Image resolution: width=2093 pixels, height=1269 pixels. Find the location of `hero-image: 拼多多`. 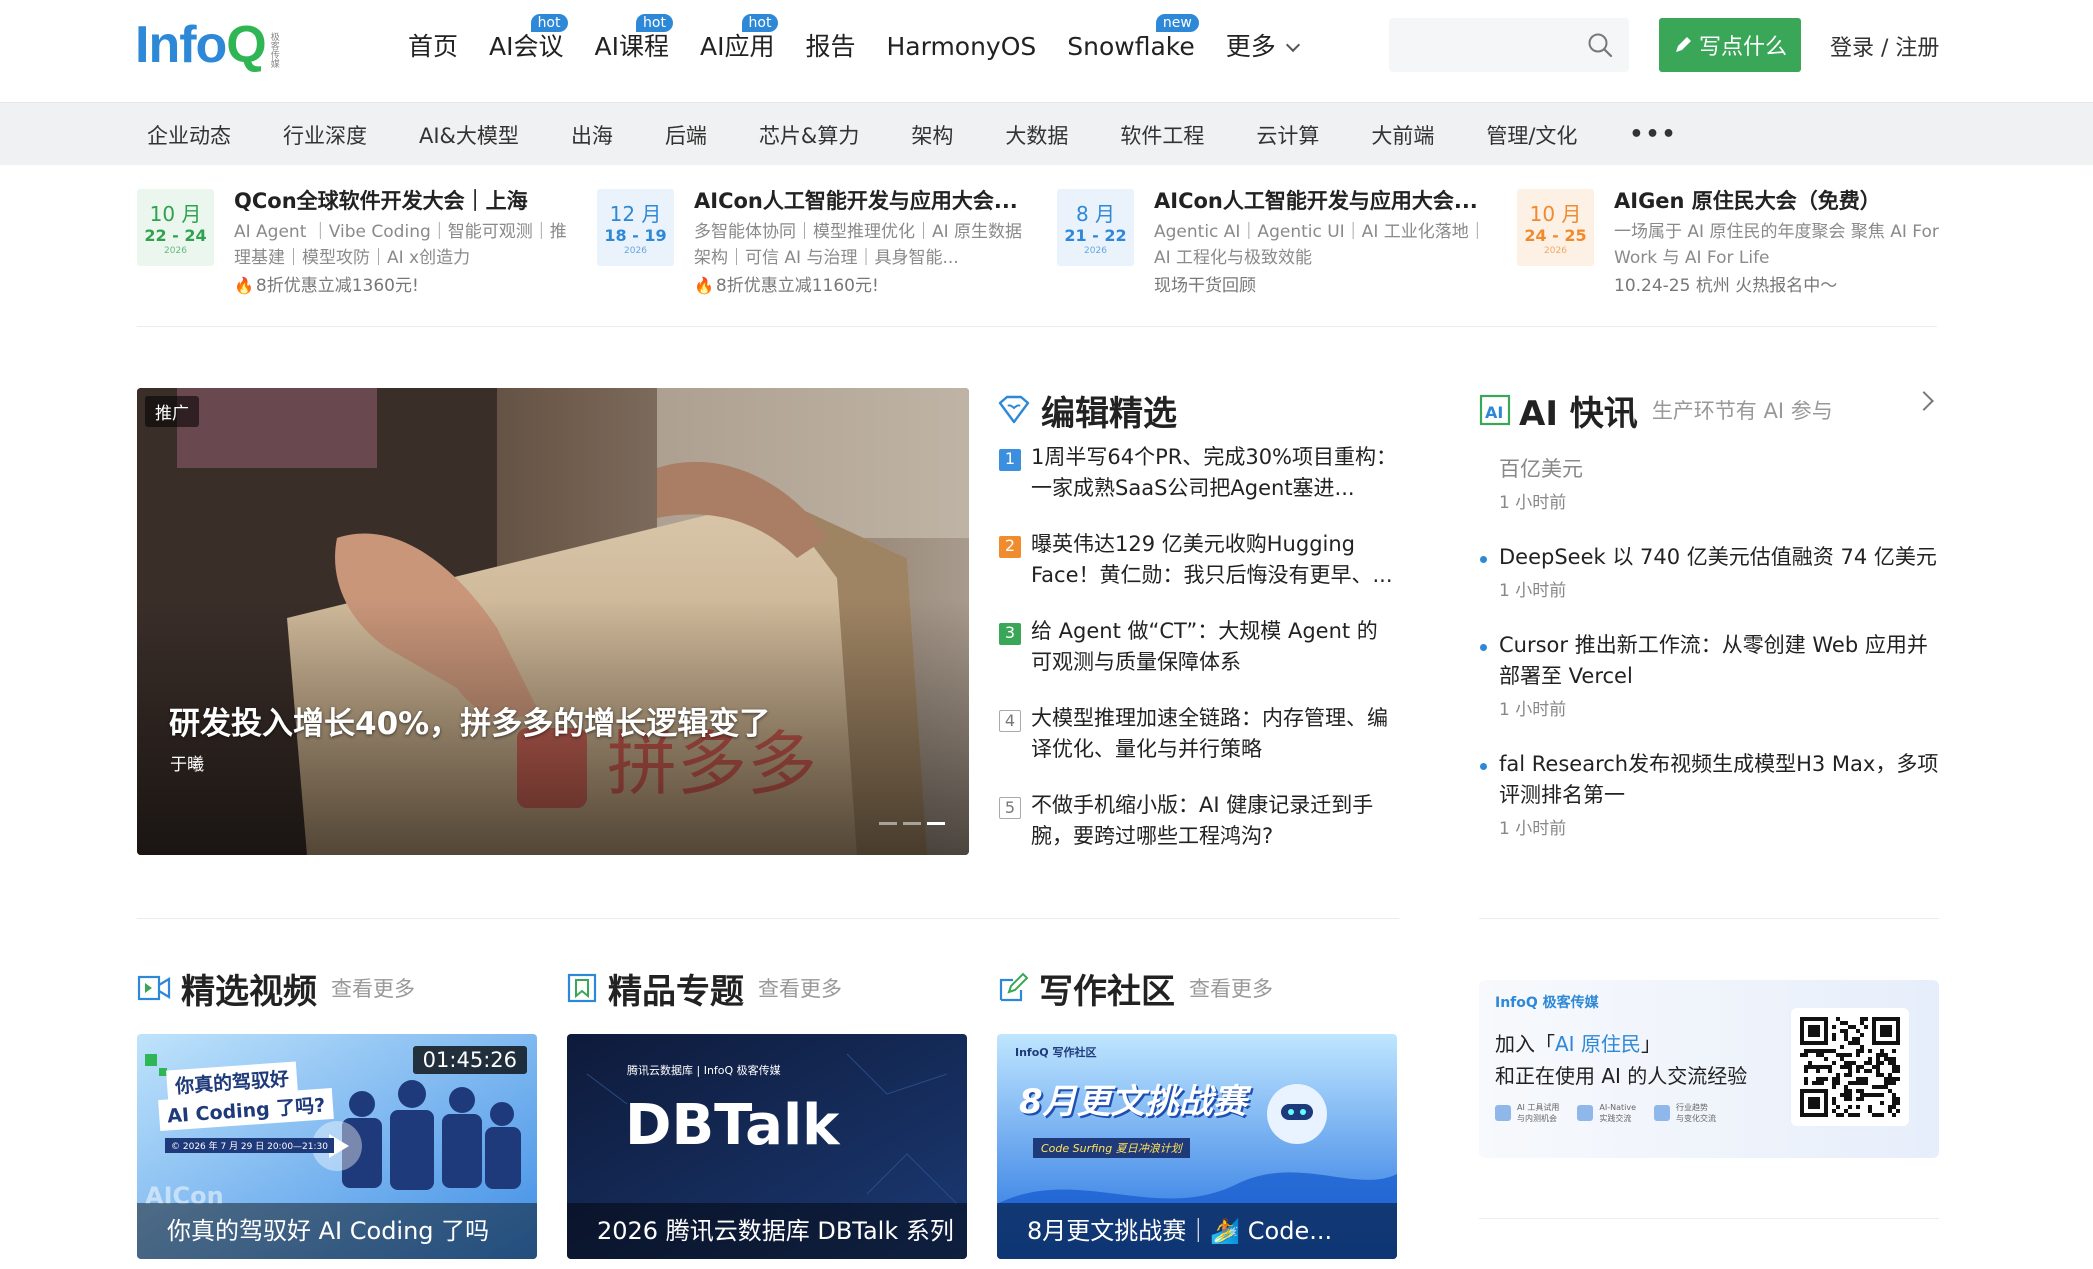

hero-image: 拼多多 is located at coordinates (553, 621).